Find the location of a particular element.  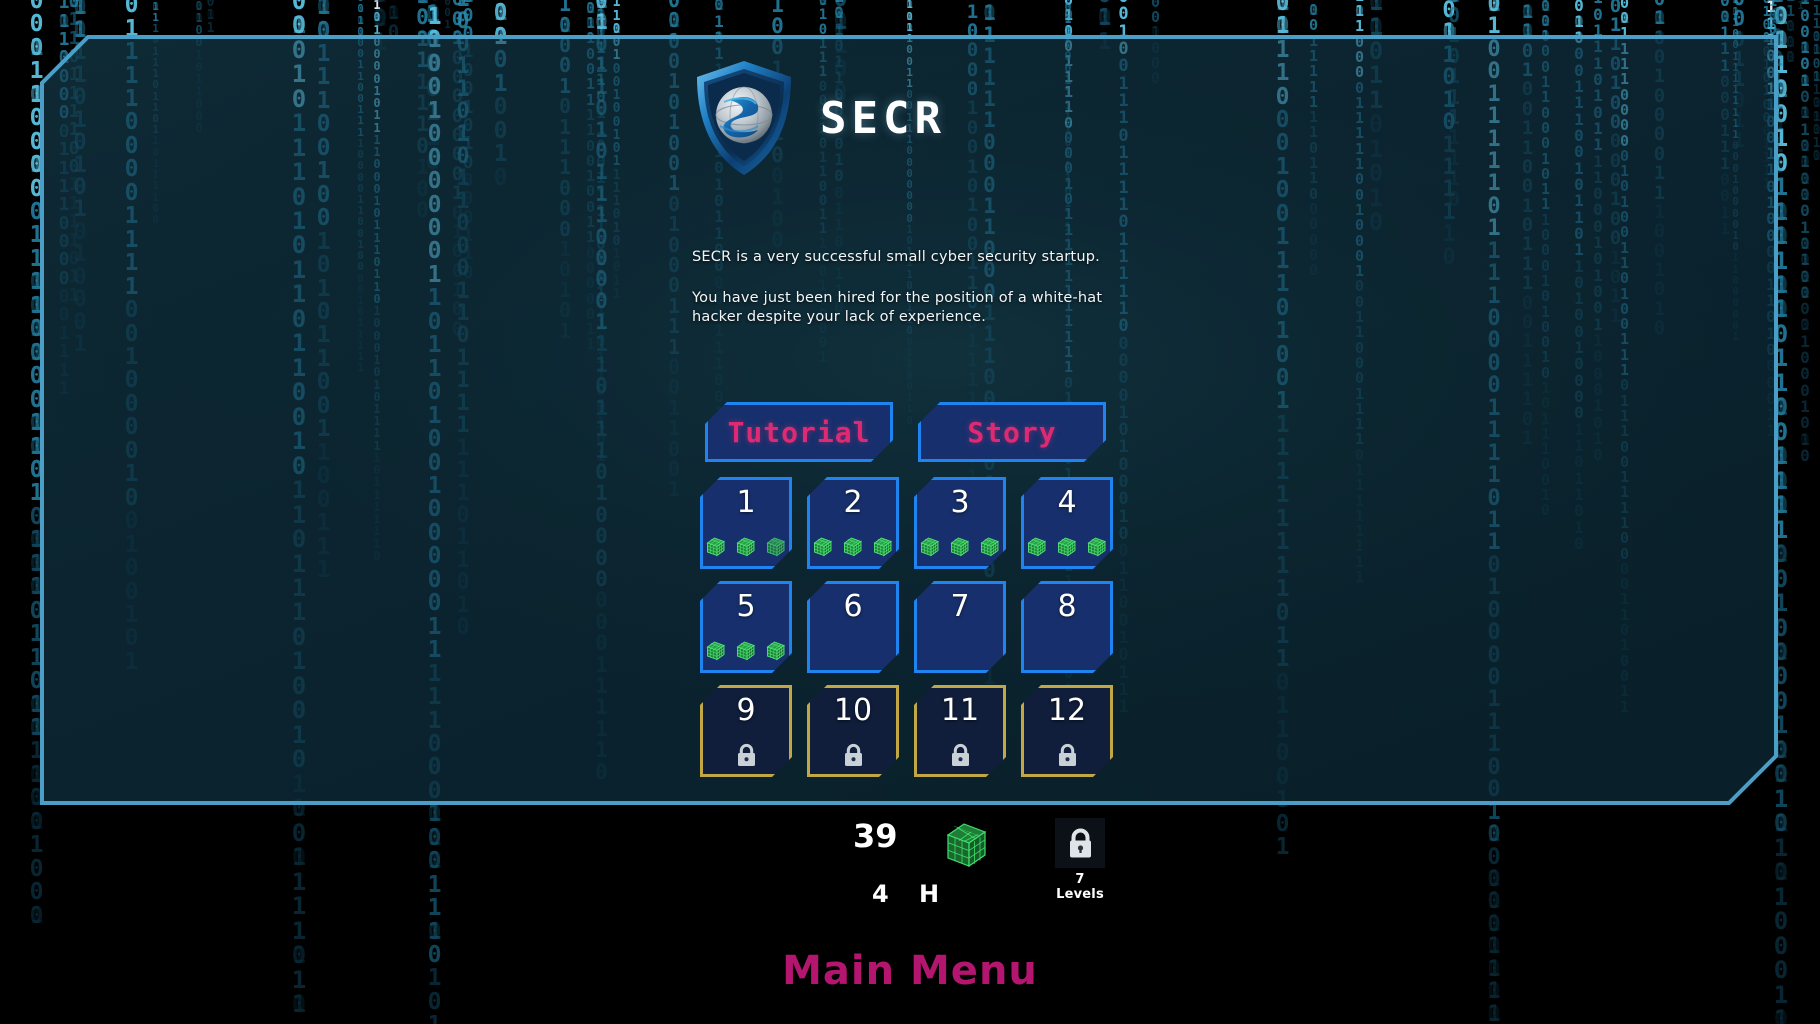

time-value: 4 is located at coordinates (880, 894).